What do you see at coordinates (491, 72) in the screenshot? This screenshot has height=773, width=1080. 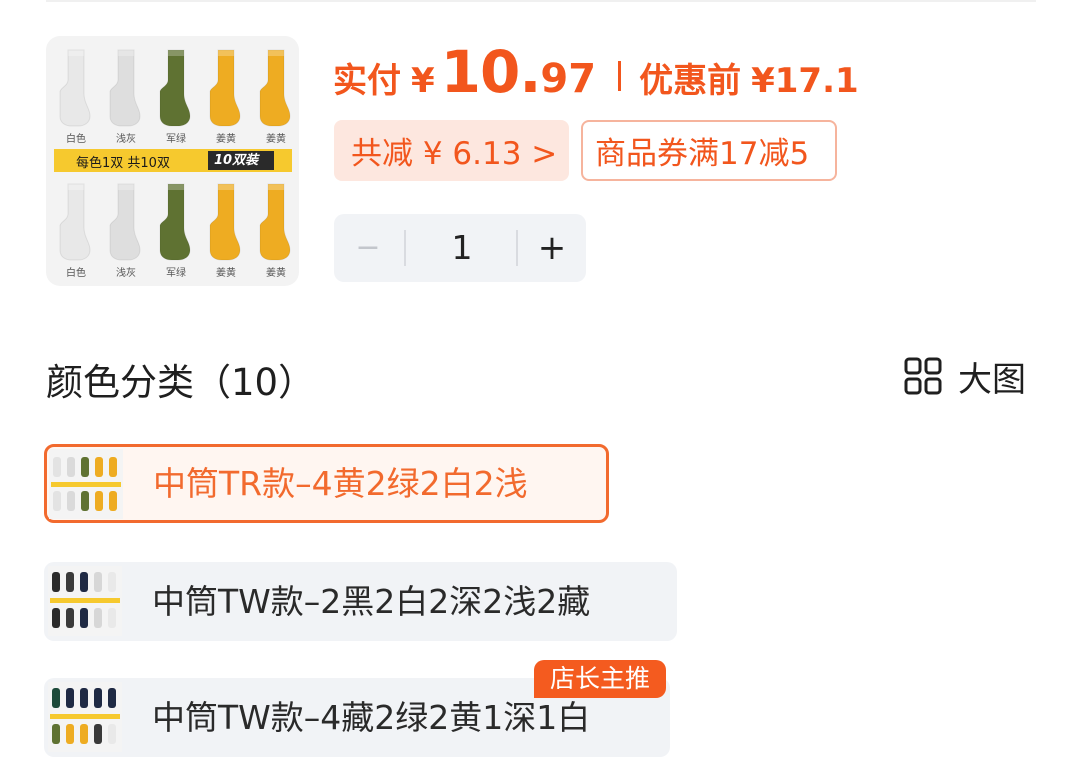 I see `paid-price-integer: 10.` at bounding box center [491, 72].